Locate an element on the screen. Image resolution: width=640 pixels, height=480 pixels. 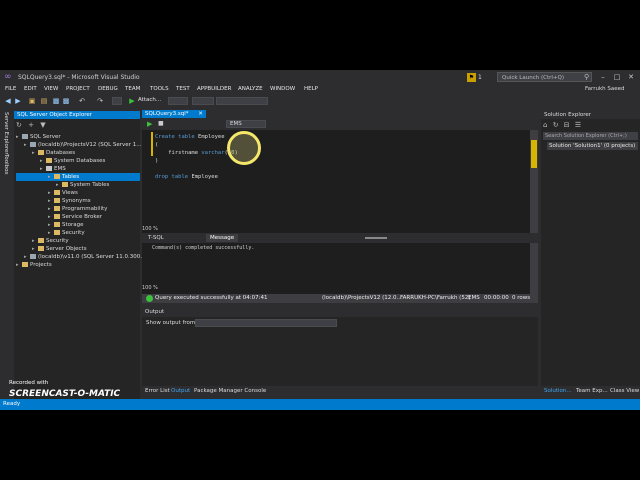
maximize-icon: □ is located at coordinates (617, 77).